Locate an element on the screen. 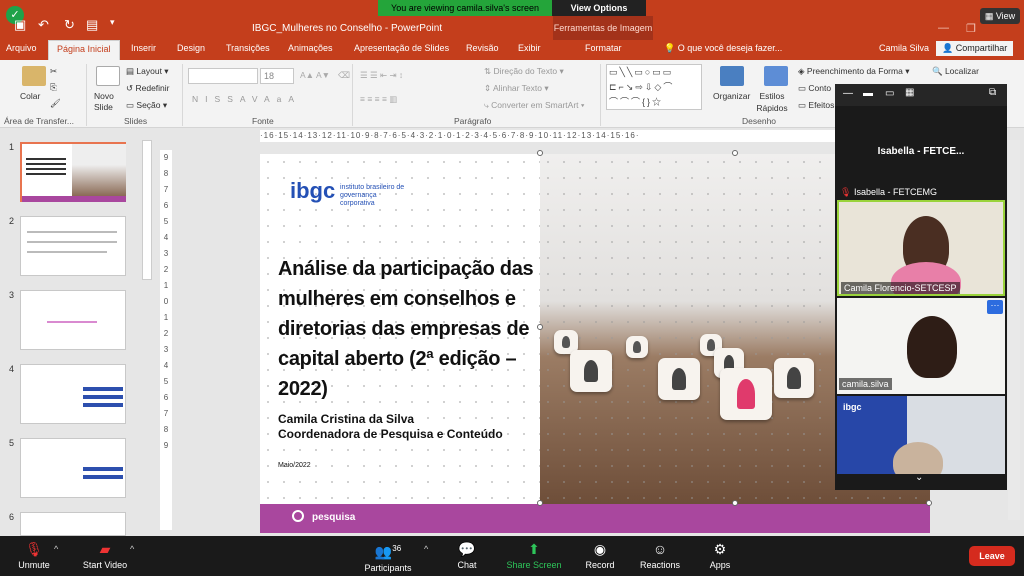  reset-button: ↺ Redefinir is located at coordinates (148, 88).